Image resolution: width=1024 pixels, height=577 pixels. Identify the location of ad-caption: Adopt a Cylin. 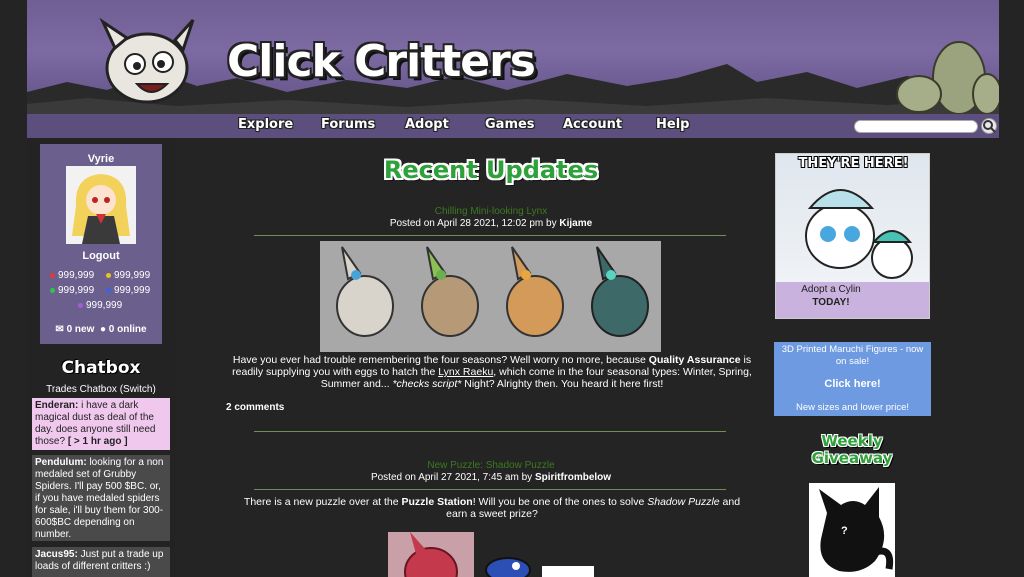
(831, 289).